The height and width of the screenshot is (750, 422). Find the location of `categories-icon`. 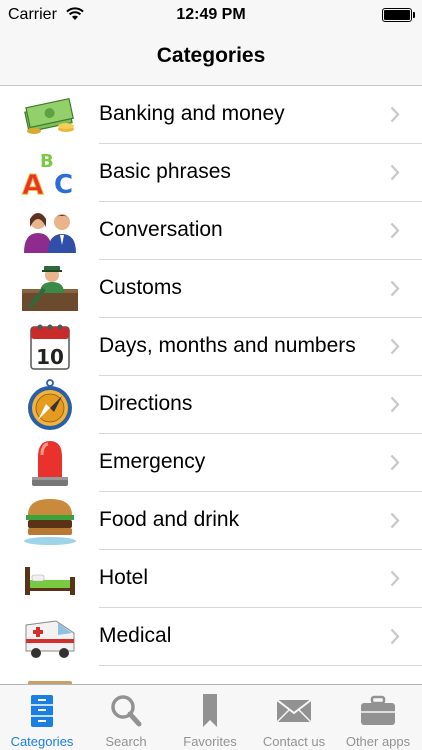

categories-icon is located at coordinates (42, 711).